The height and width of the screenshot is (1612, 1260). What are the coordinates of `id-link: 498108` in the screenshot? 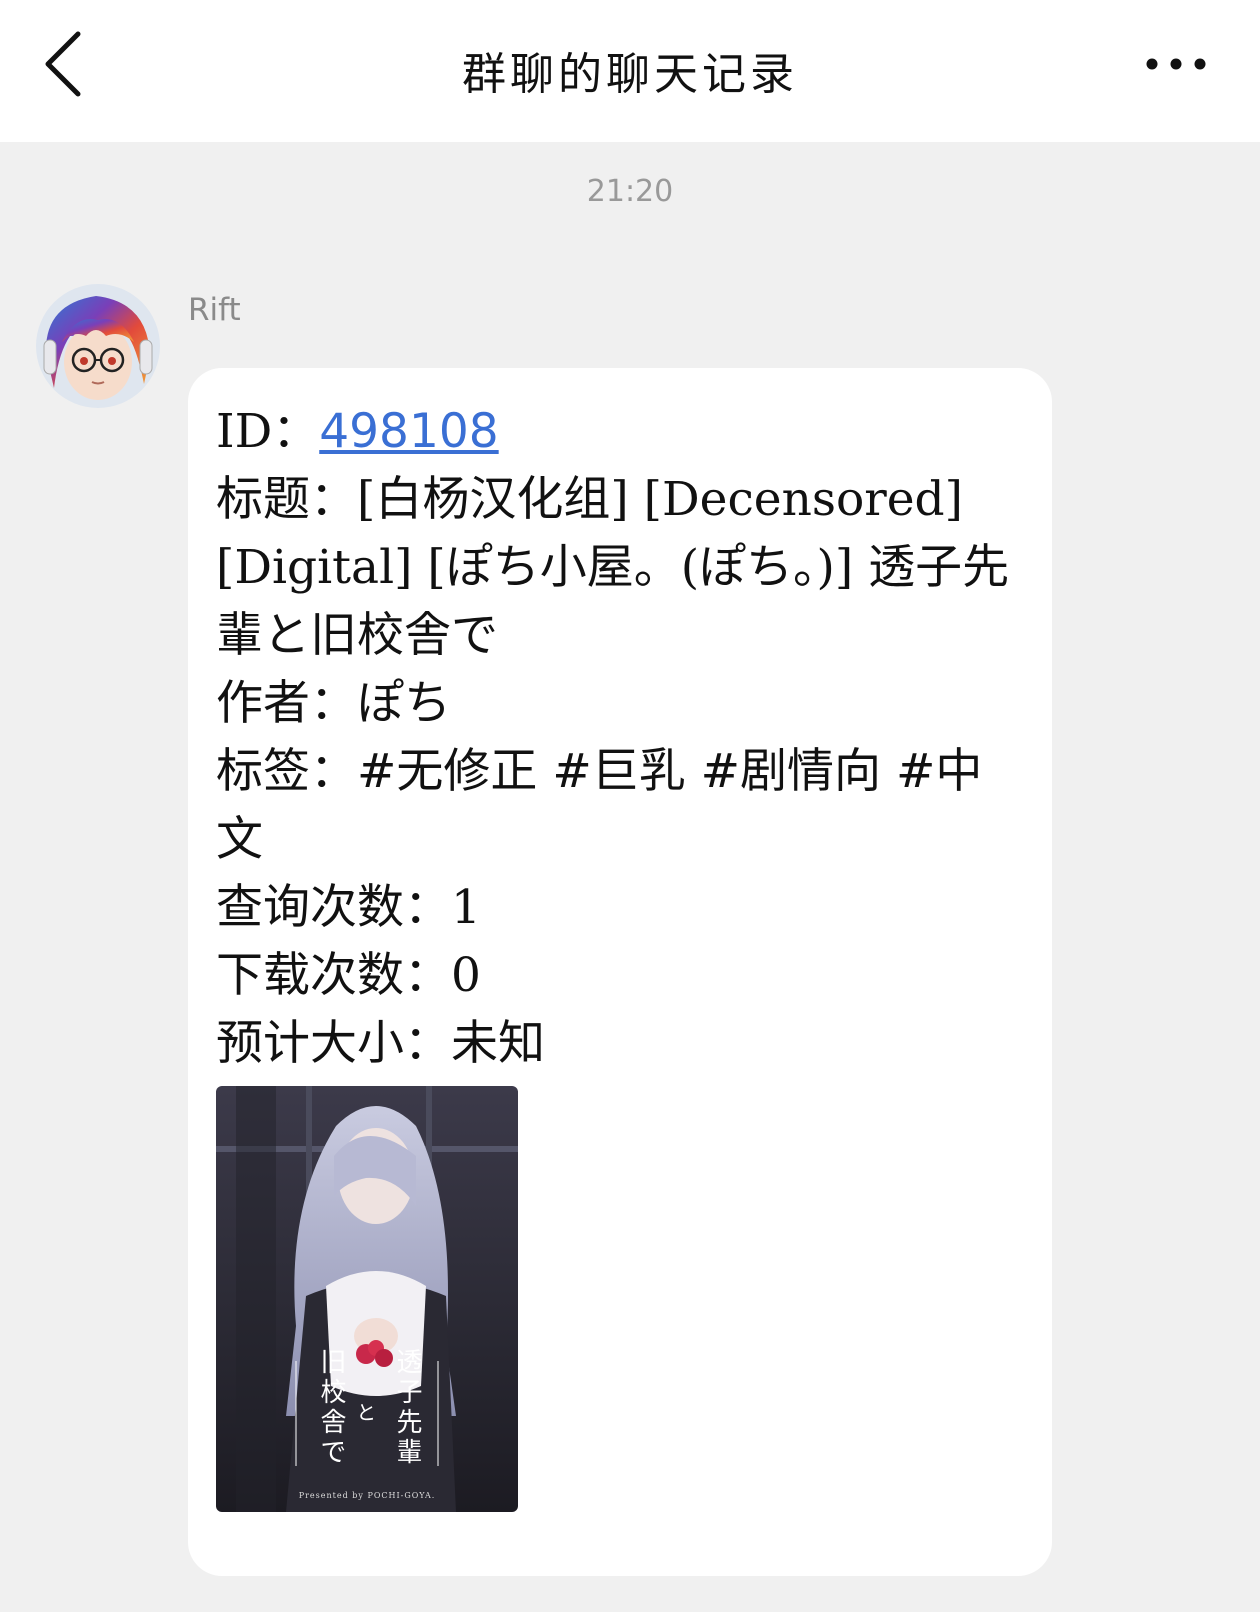 It's located at (408, 431).